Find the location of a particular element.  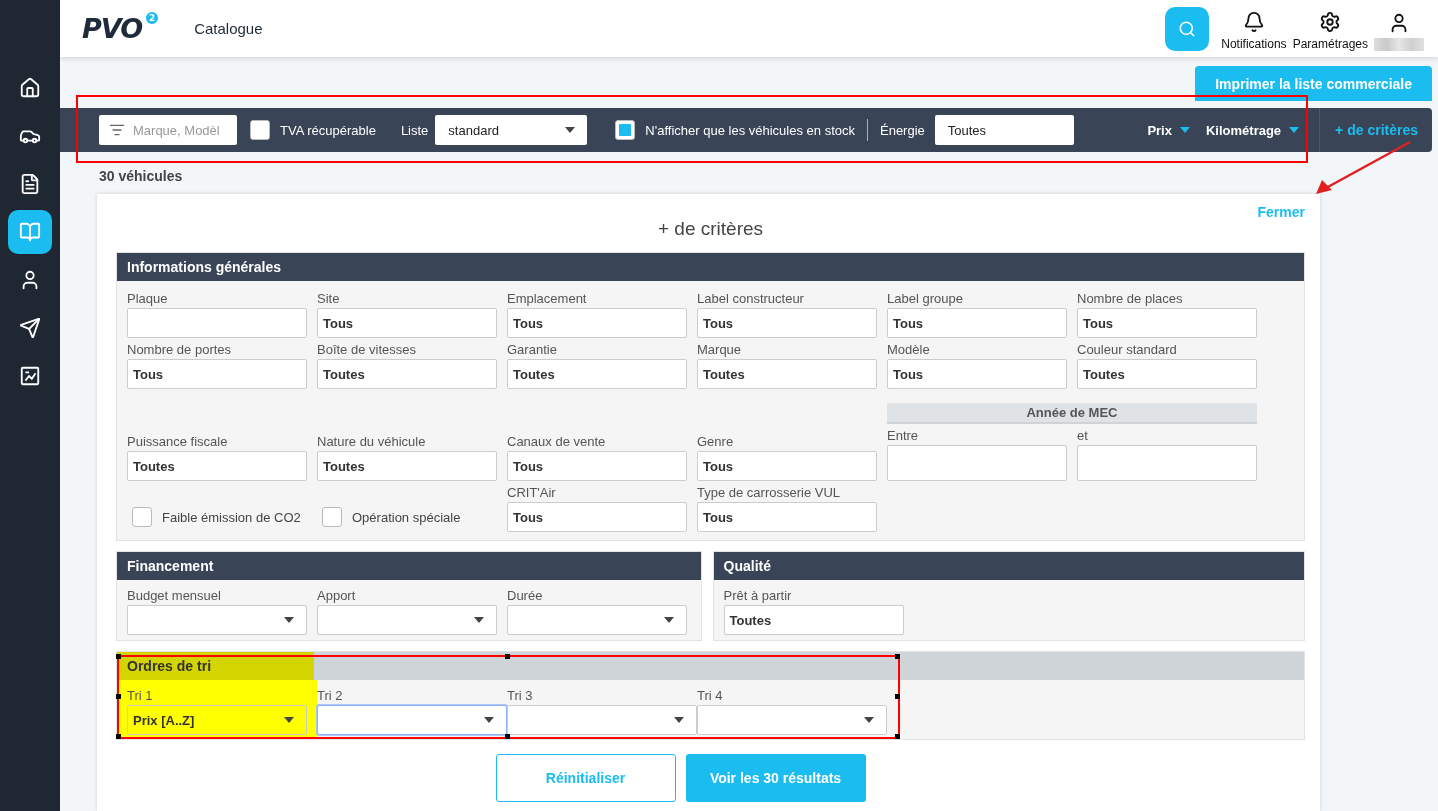

field-label: Canaux de vente is located at coordinates (557, 441).